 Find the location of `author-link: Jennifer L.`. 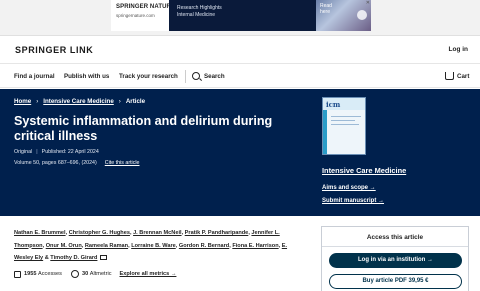

author-link: Jennifer L. is located at coordinates (265, 233).